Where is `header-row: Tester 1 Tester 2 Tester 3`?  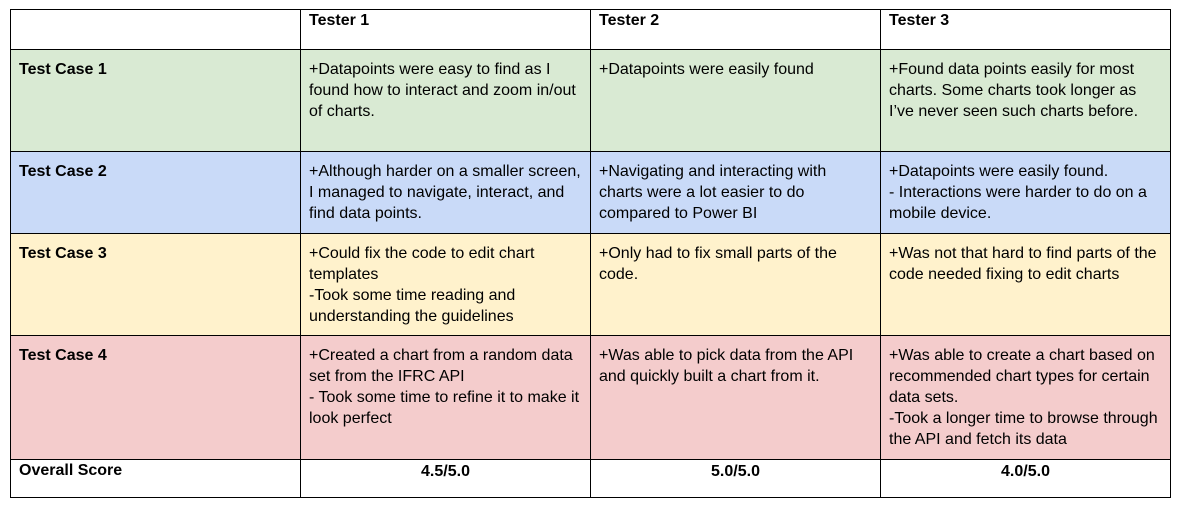
header-row: Tester 1 Tester 2 Tester 3 is located at coordinates (590, 29).